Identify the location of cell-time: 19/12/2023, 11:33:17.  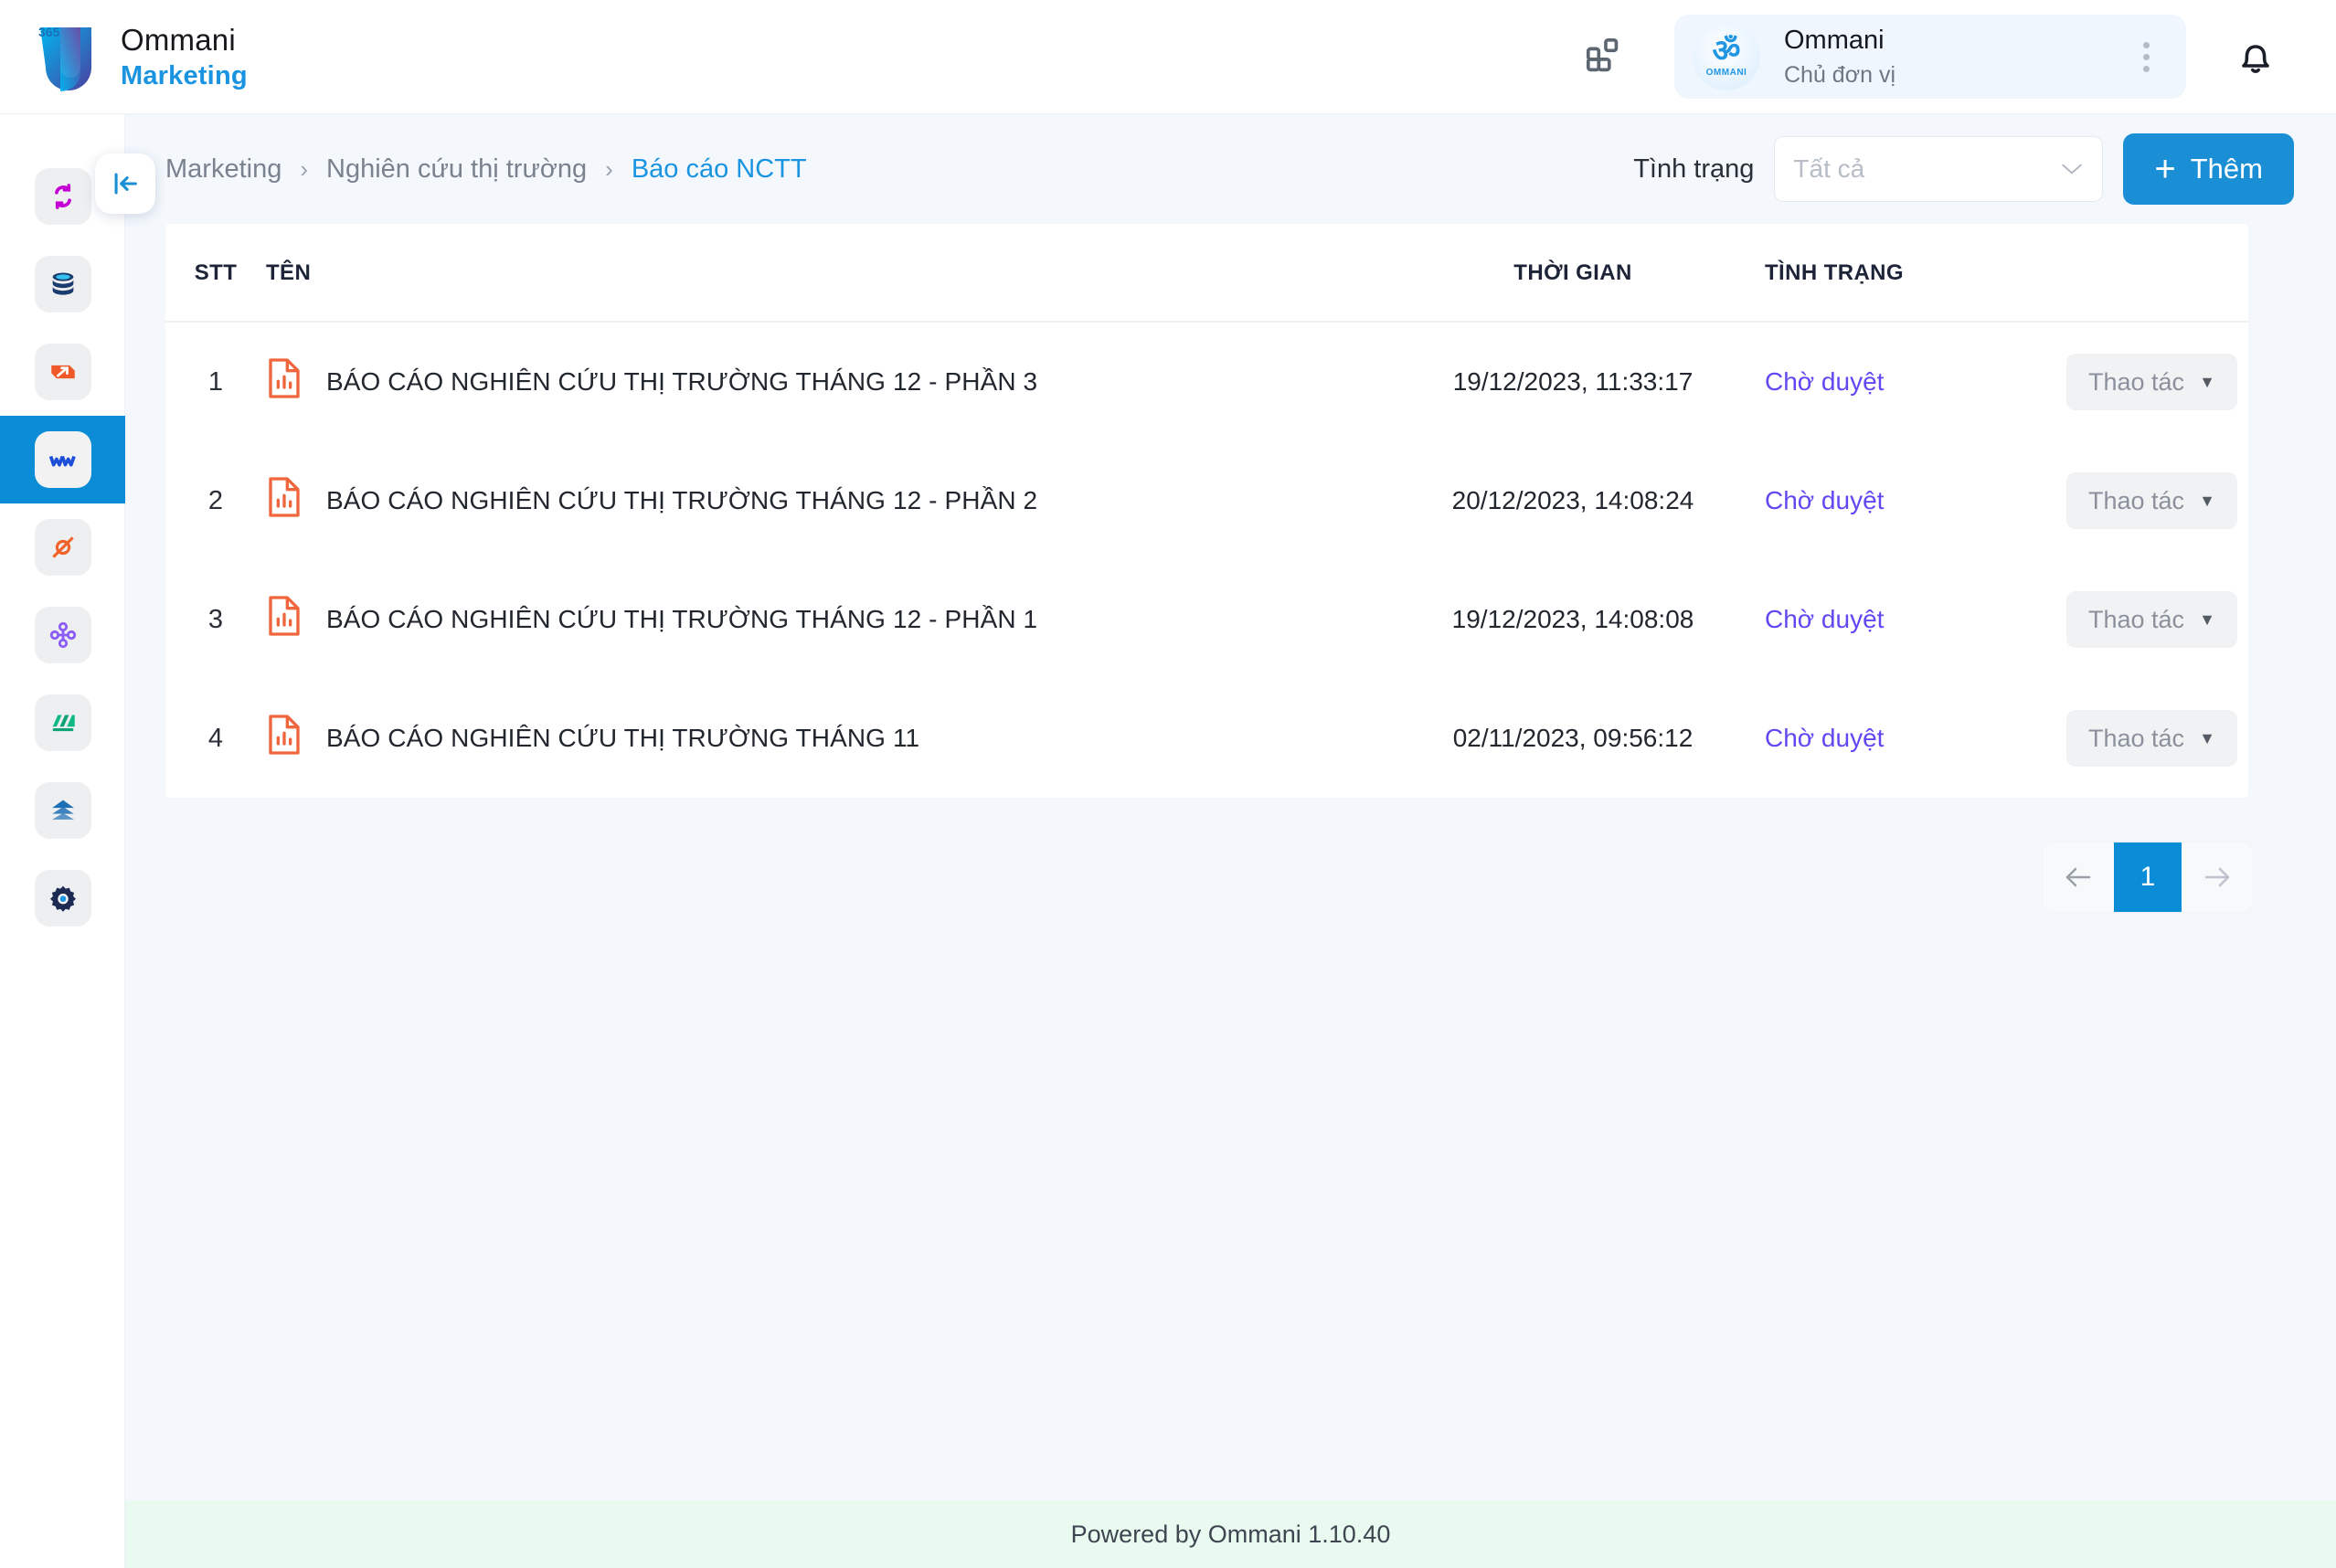
(1573, 382).